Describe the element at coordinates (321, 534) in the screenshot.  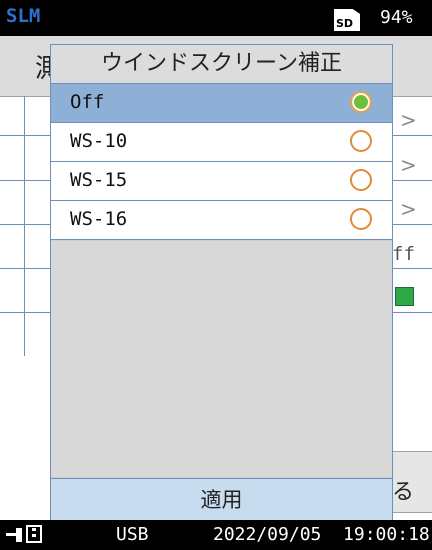
I see `date-time: 2022/09/05 19:00:18` at that location.